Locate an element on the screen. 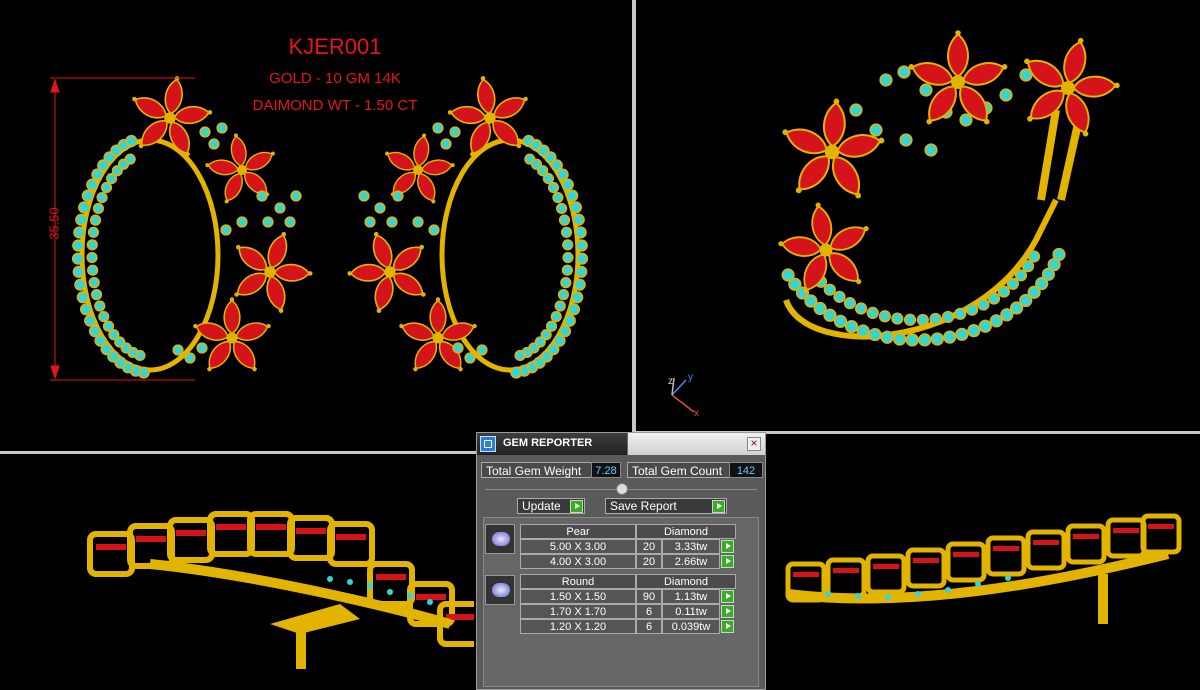  update-button: Update is located at coordinates (551, 506).